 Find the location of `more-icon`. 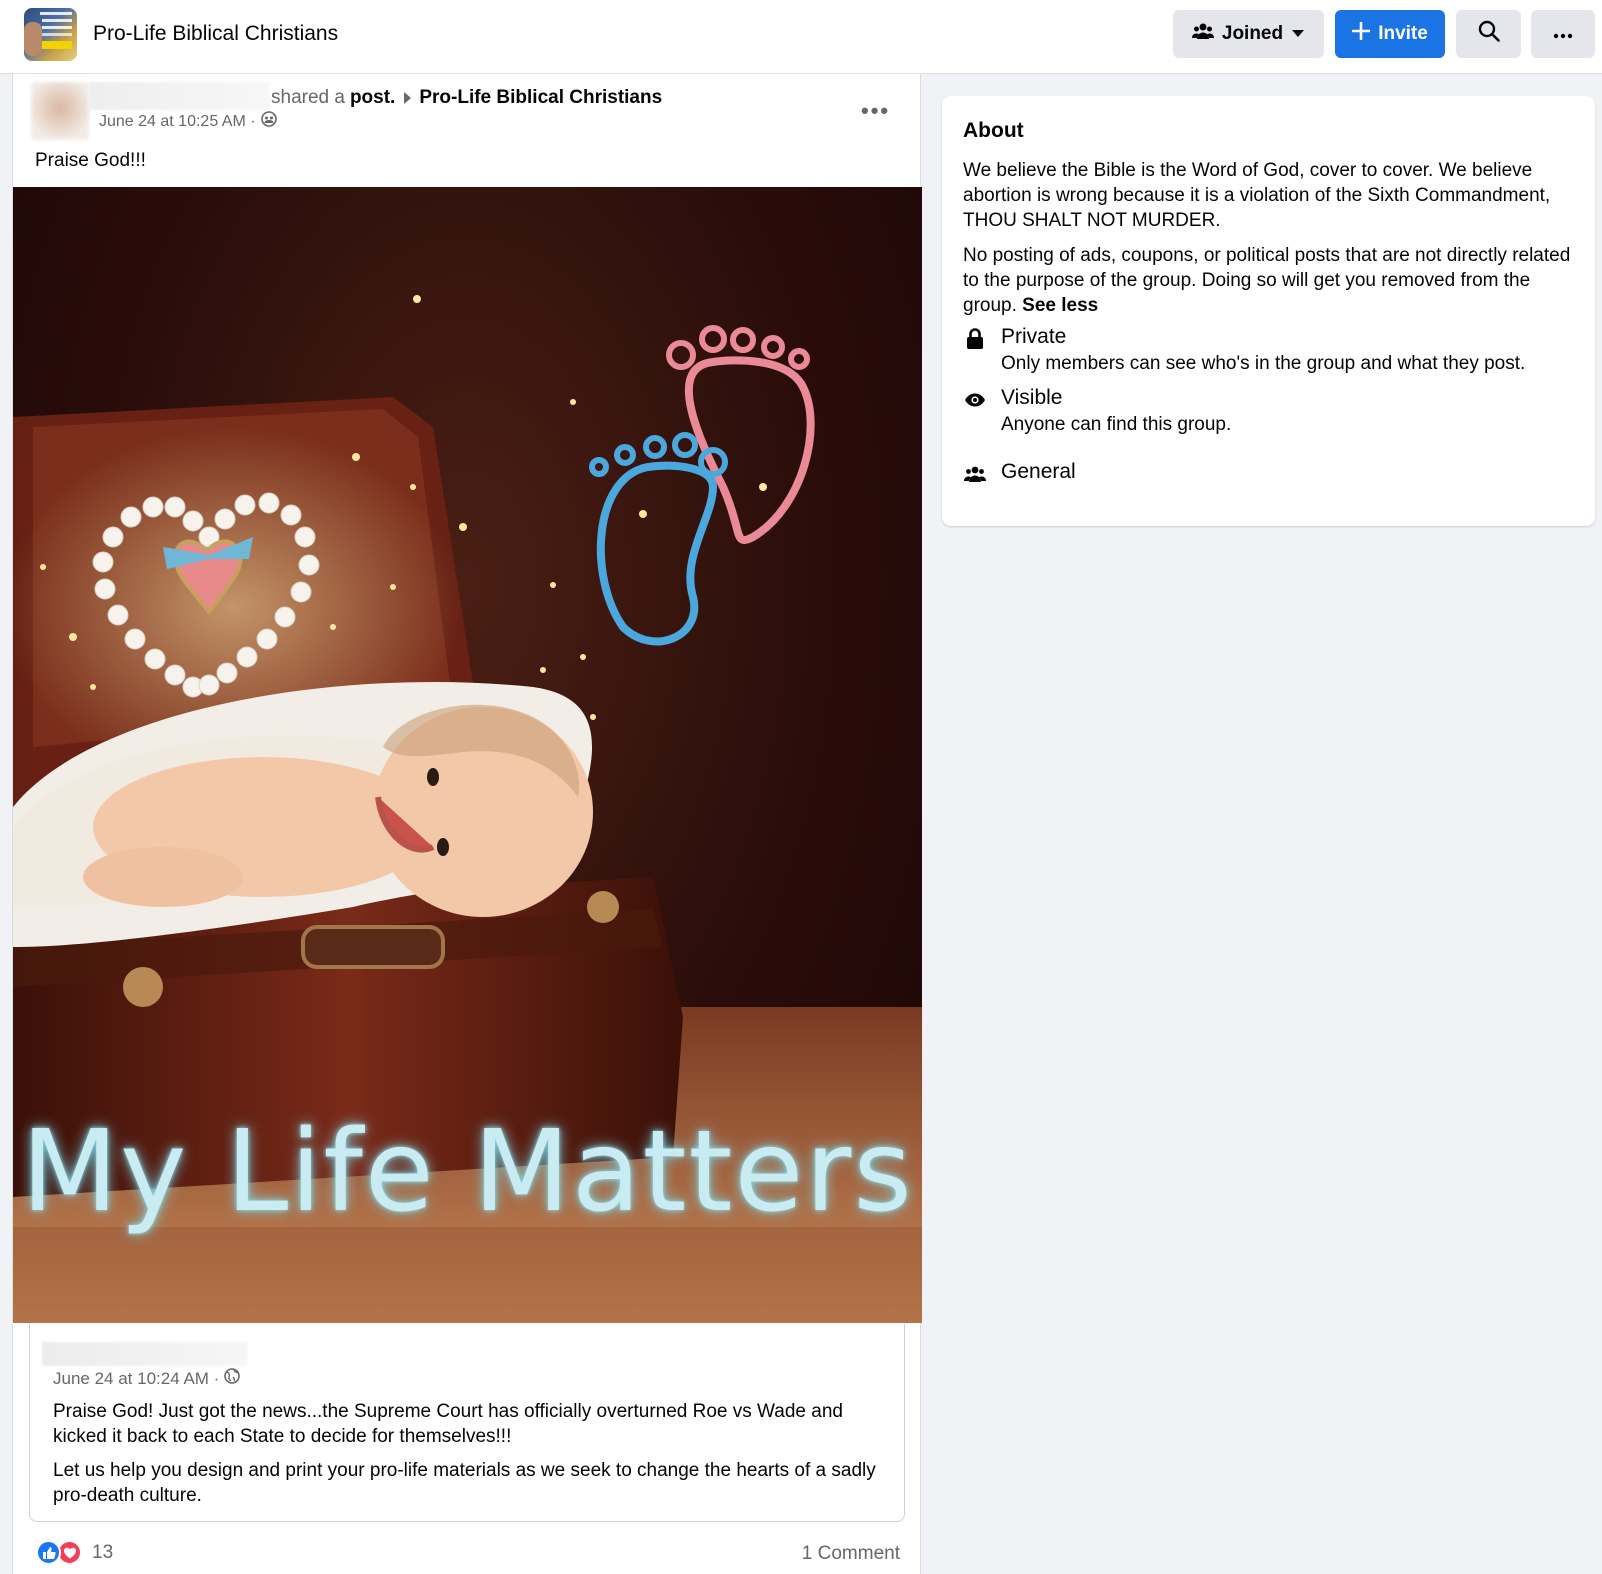

more-icon is located at coordinates (1563, 34).